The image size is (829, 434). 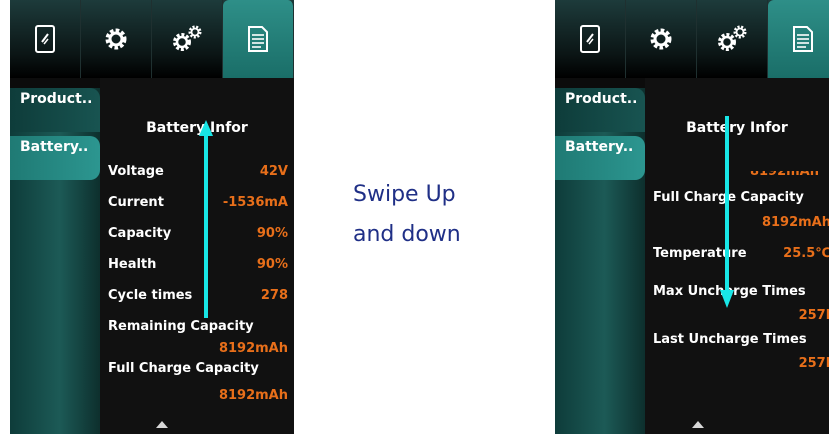 What do you see at coordinates (404, 194) in the screenshot?
I see `caption-line-1: Swipe Up` at bounding box center [404, 194].